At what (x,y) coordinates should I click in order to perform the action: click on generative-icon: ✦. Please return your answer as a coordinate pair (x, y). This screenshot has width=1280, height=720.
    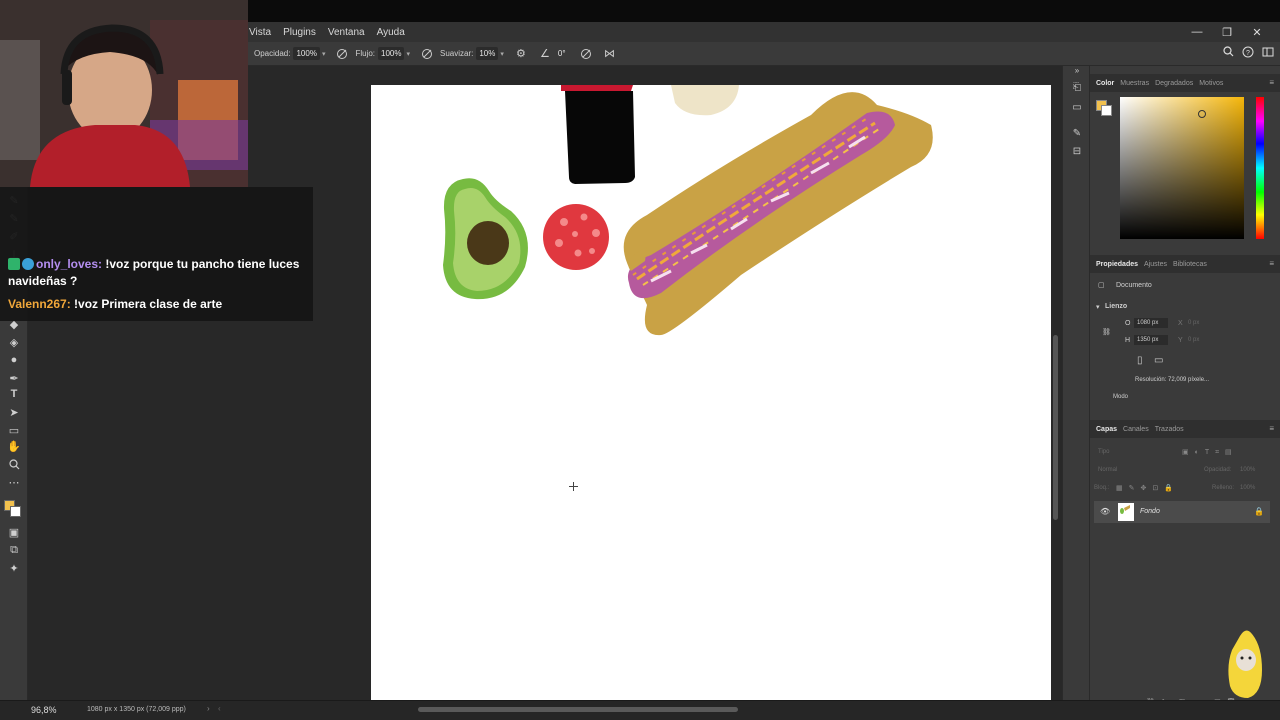
    Looking at the image, I should click on (14, 568).